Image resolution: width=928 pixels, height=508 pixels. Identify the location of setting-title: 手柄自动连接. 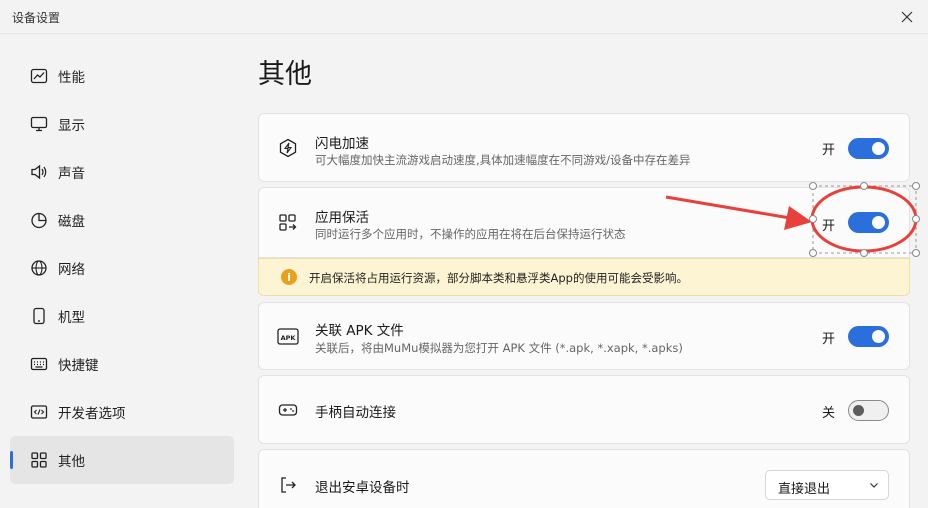
(355, 413).